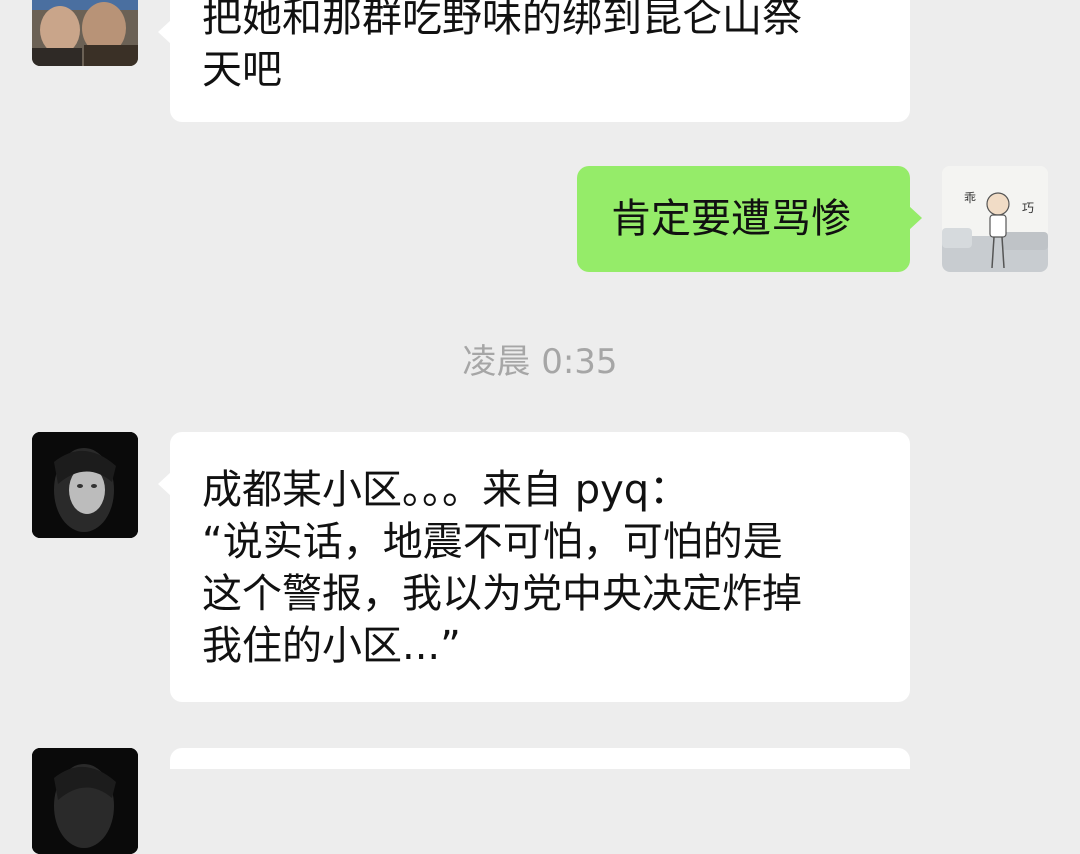 The width and height of the screenshot is (1080, 854). I want to click on avatar-sticker-text: 巧, so click(1028, 208).